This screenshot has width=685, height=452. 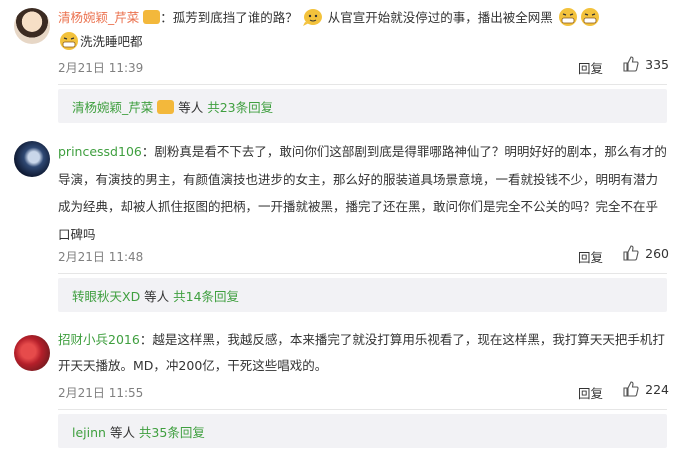 I want to click on comment-text: 洗洗睡吧都, so click(x=362, y=42).